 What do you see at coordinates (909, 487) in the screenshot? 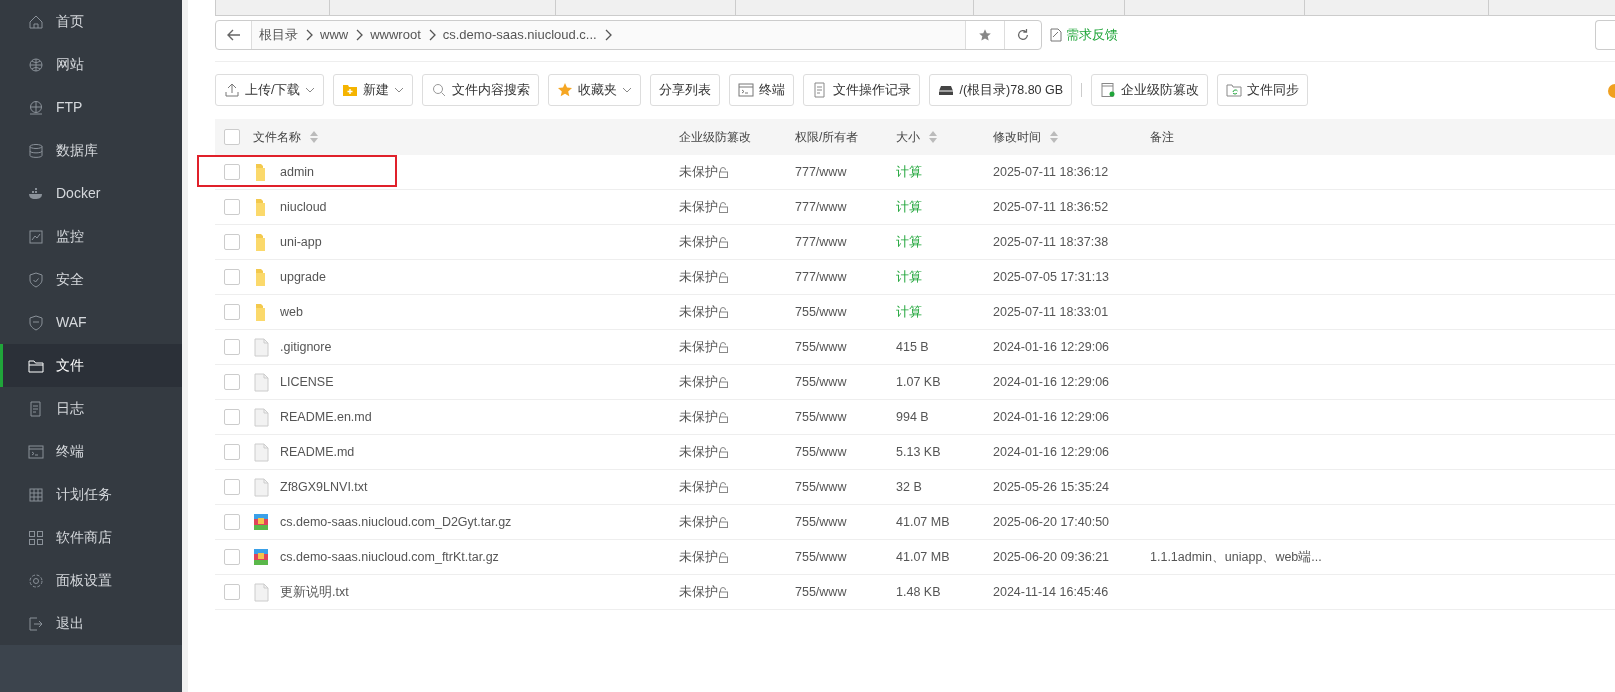
I see `table-cell-text: 32 B` at bounding box center [909, 487].